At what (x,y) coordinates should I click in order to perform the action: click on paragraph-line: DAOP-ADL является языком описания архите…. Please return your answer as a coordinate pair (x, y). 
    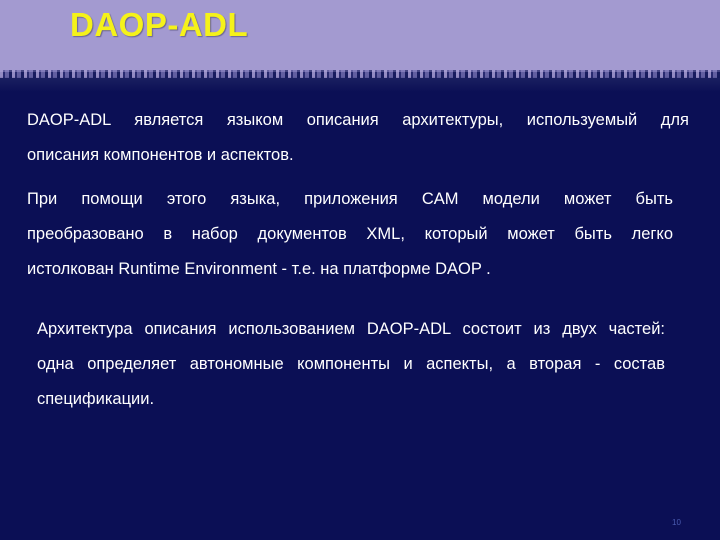
    Looking at the image, I should click on (358, 120).